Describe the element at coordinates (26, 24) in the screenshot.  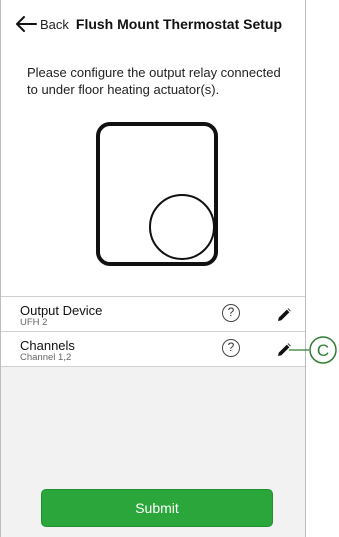
I see `back-arrow-icon` at that location.